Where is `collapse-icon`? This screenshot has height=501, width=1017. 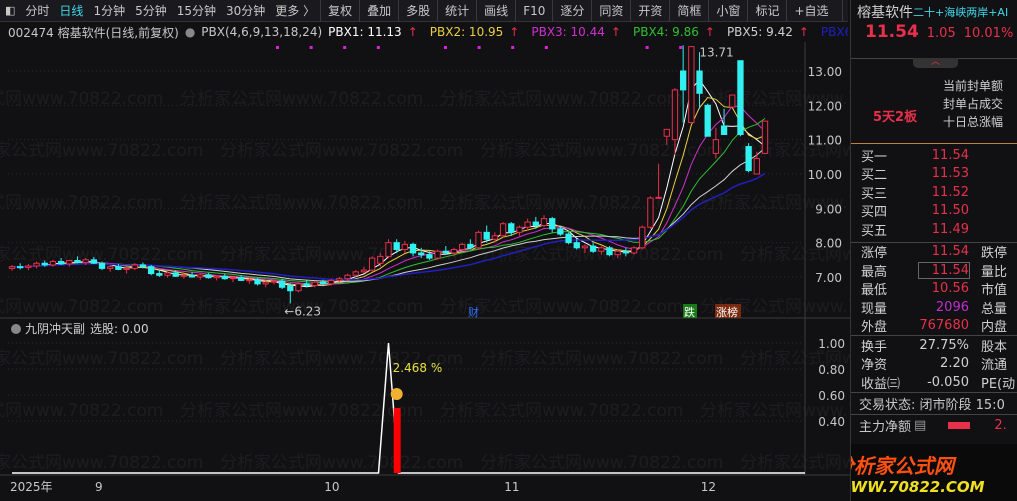 collapse-icon is located at coordinates (16, 329).